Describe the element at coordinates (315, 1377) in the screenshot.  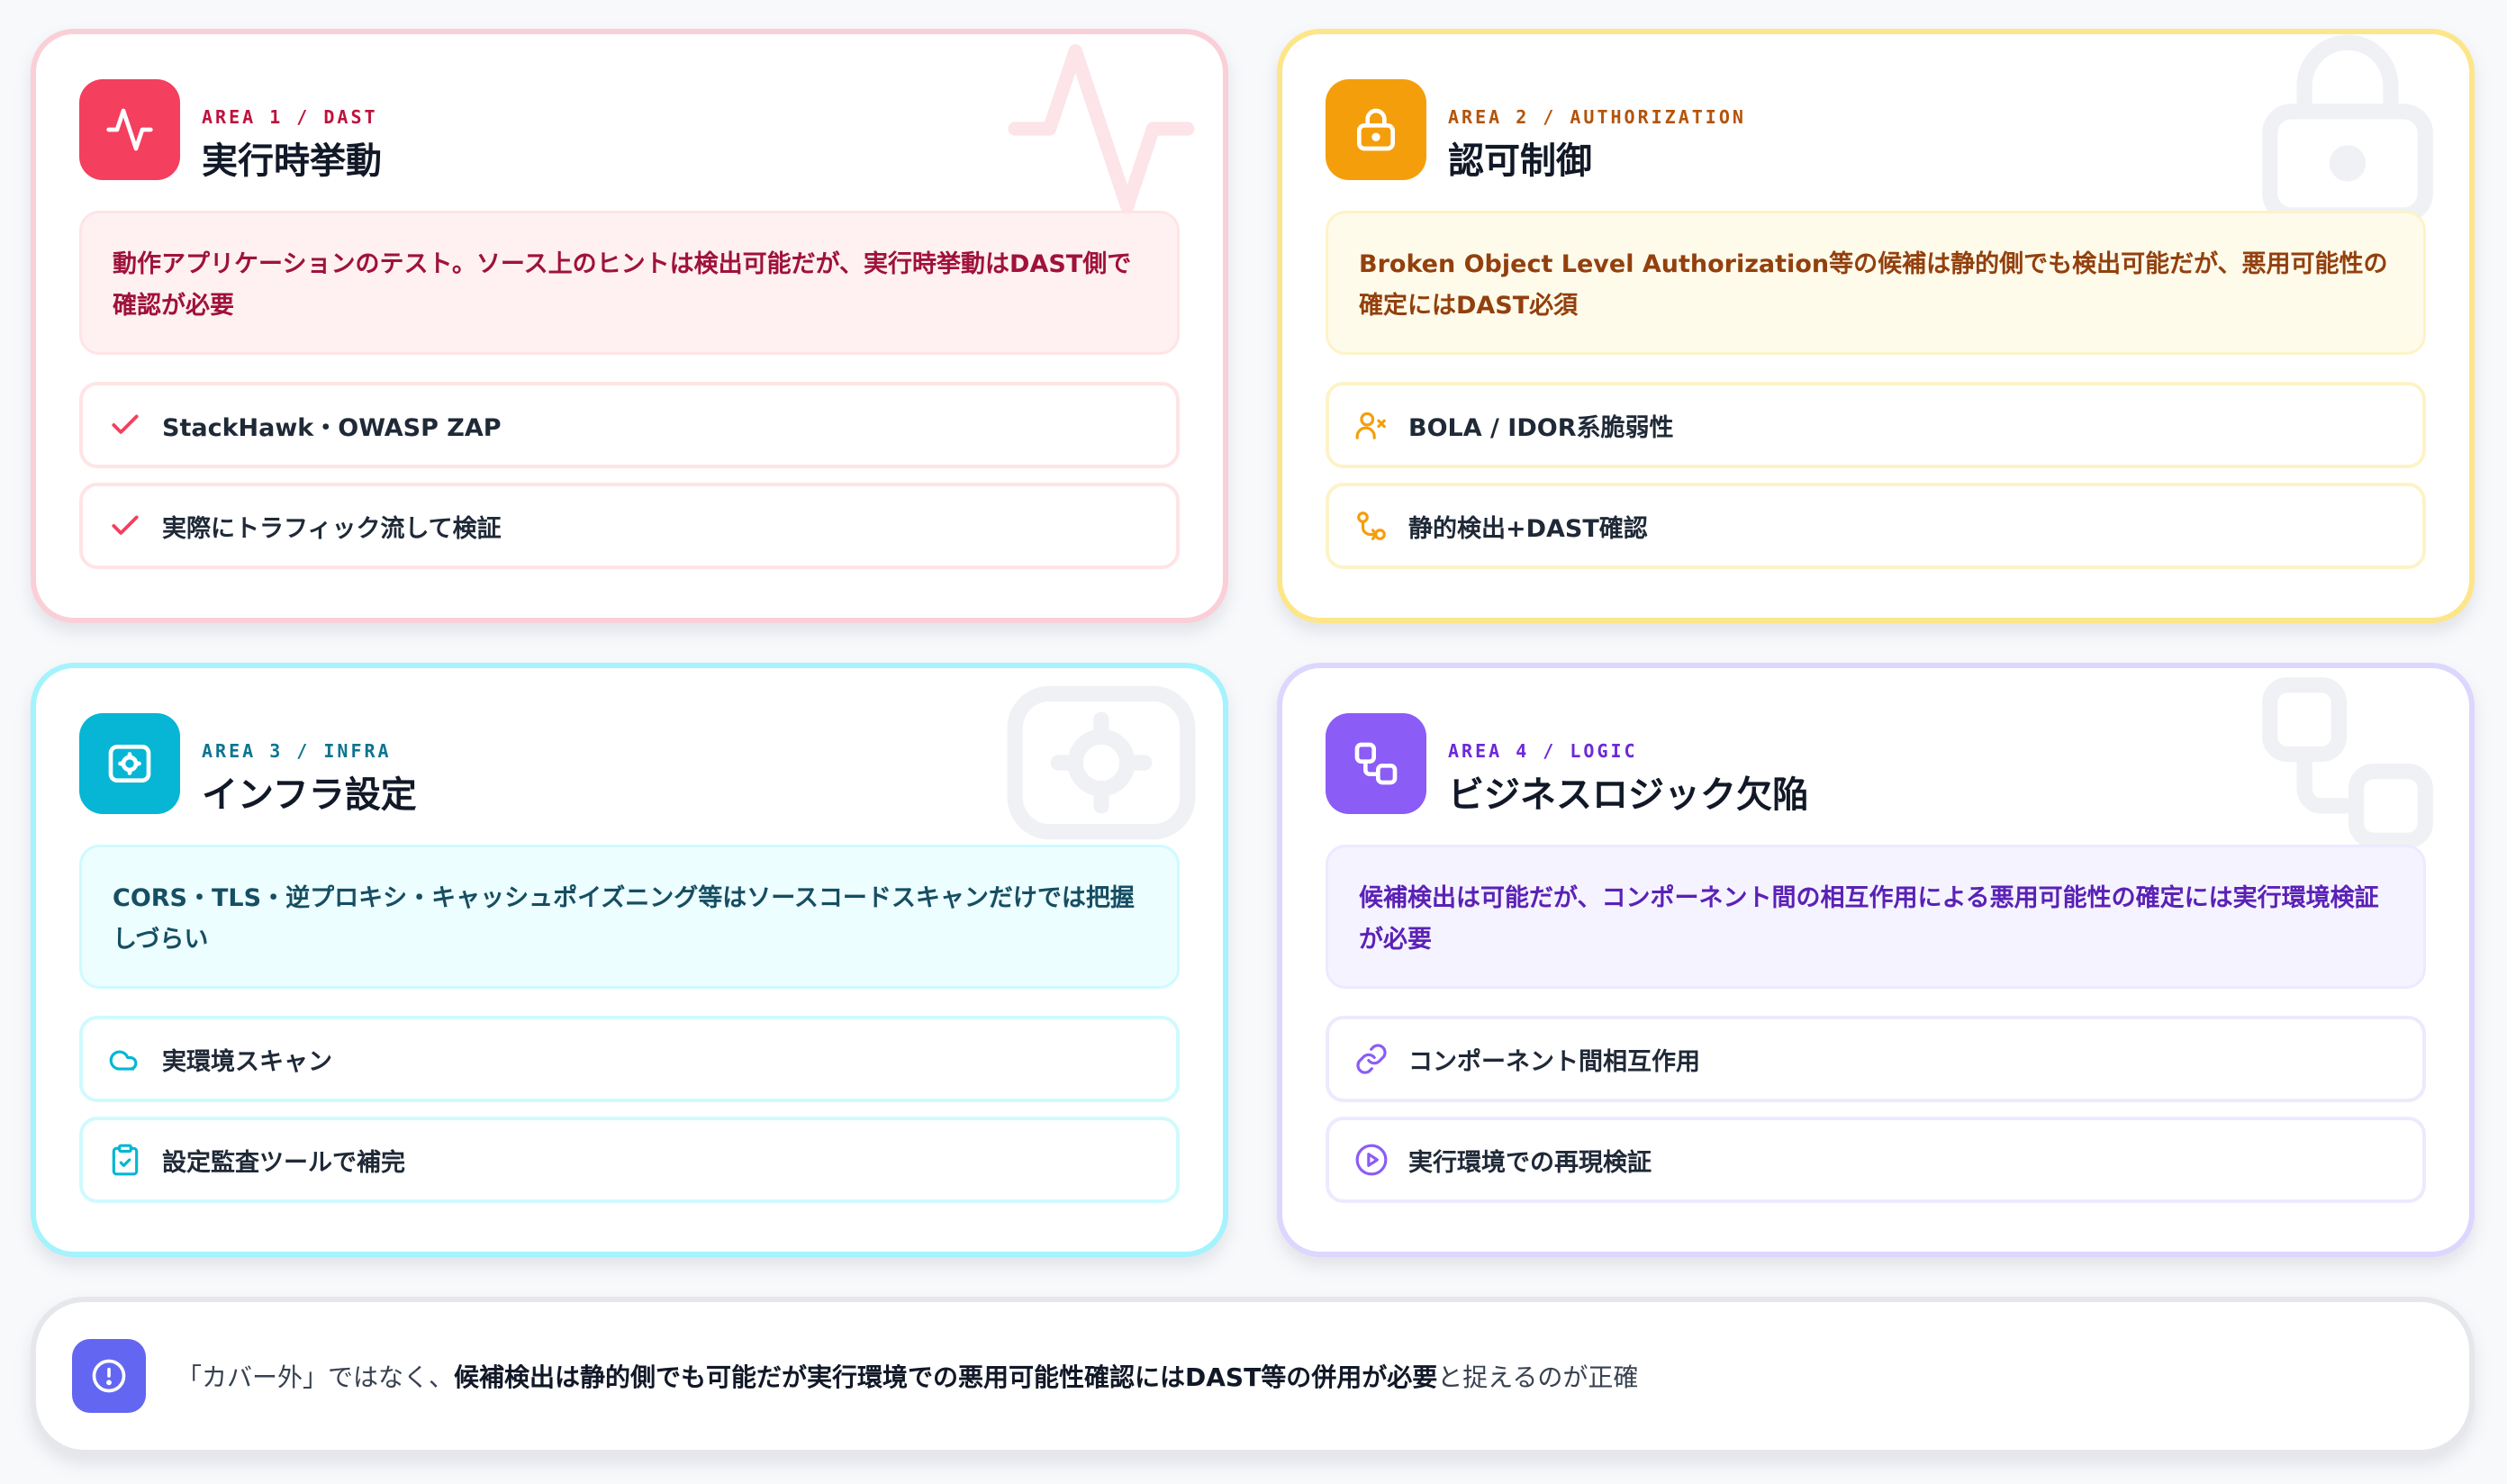
I see `note-prefix: 「カバー外」ではなく、` at that location.